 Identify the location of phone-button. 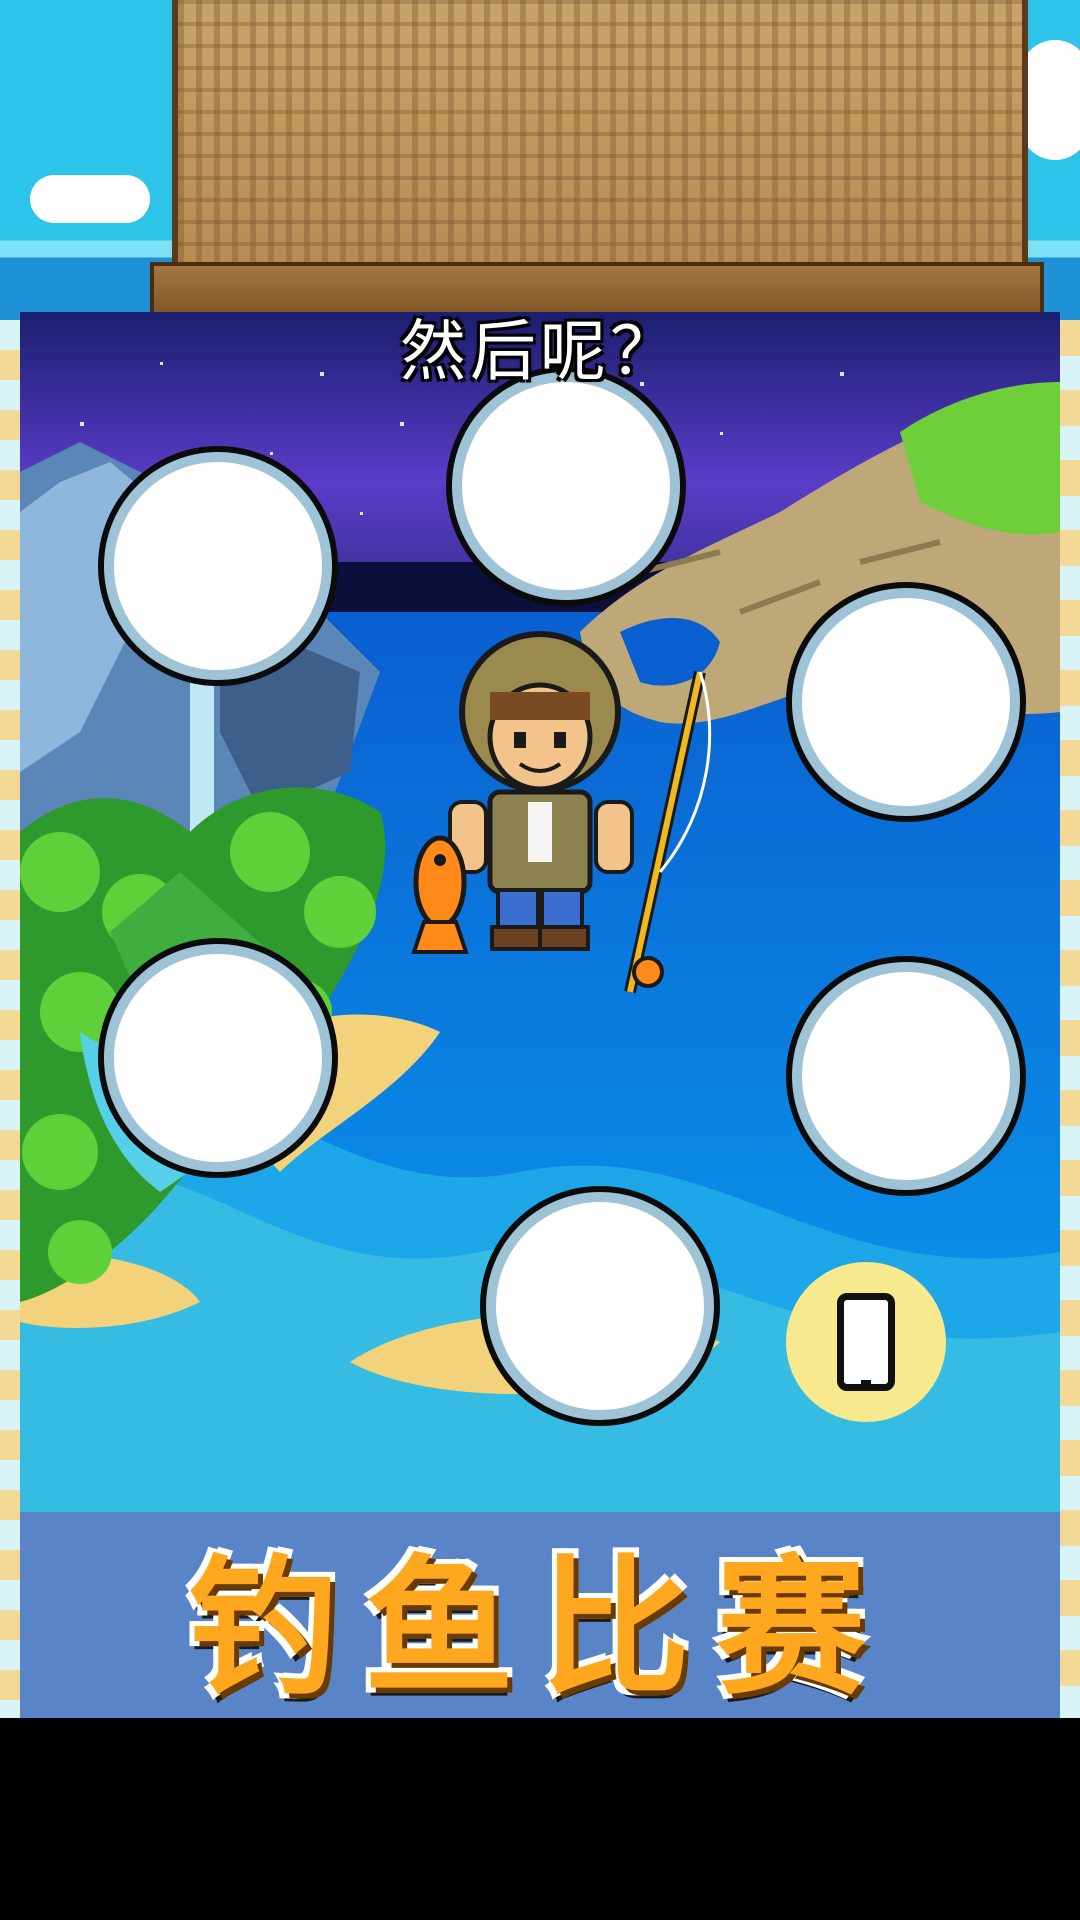
(866, 1342).